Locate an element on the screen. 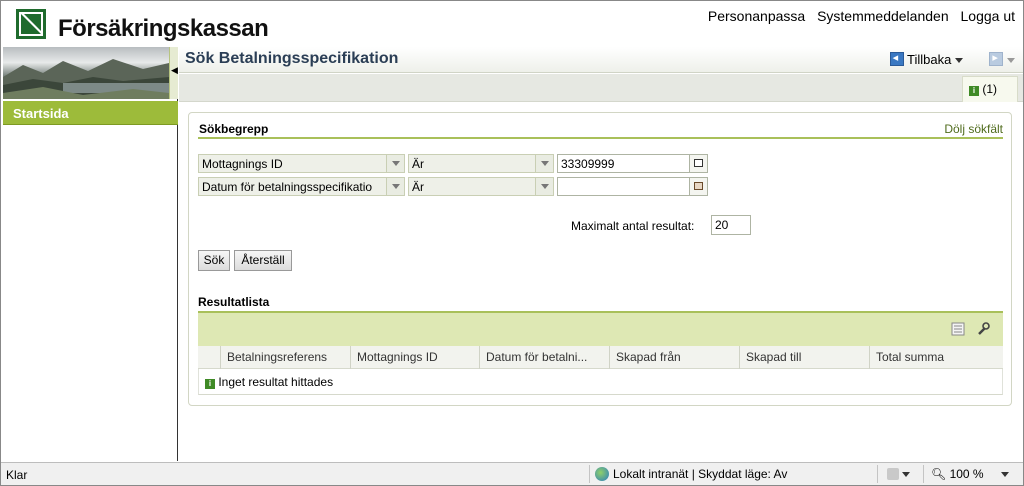  zoom-control: 🔍︎ 100 % is located at coordinates (970, 474).